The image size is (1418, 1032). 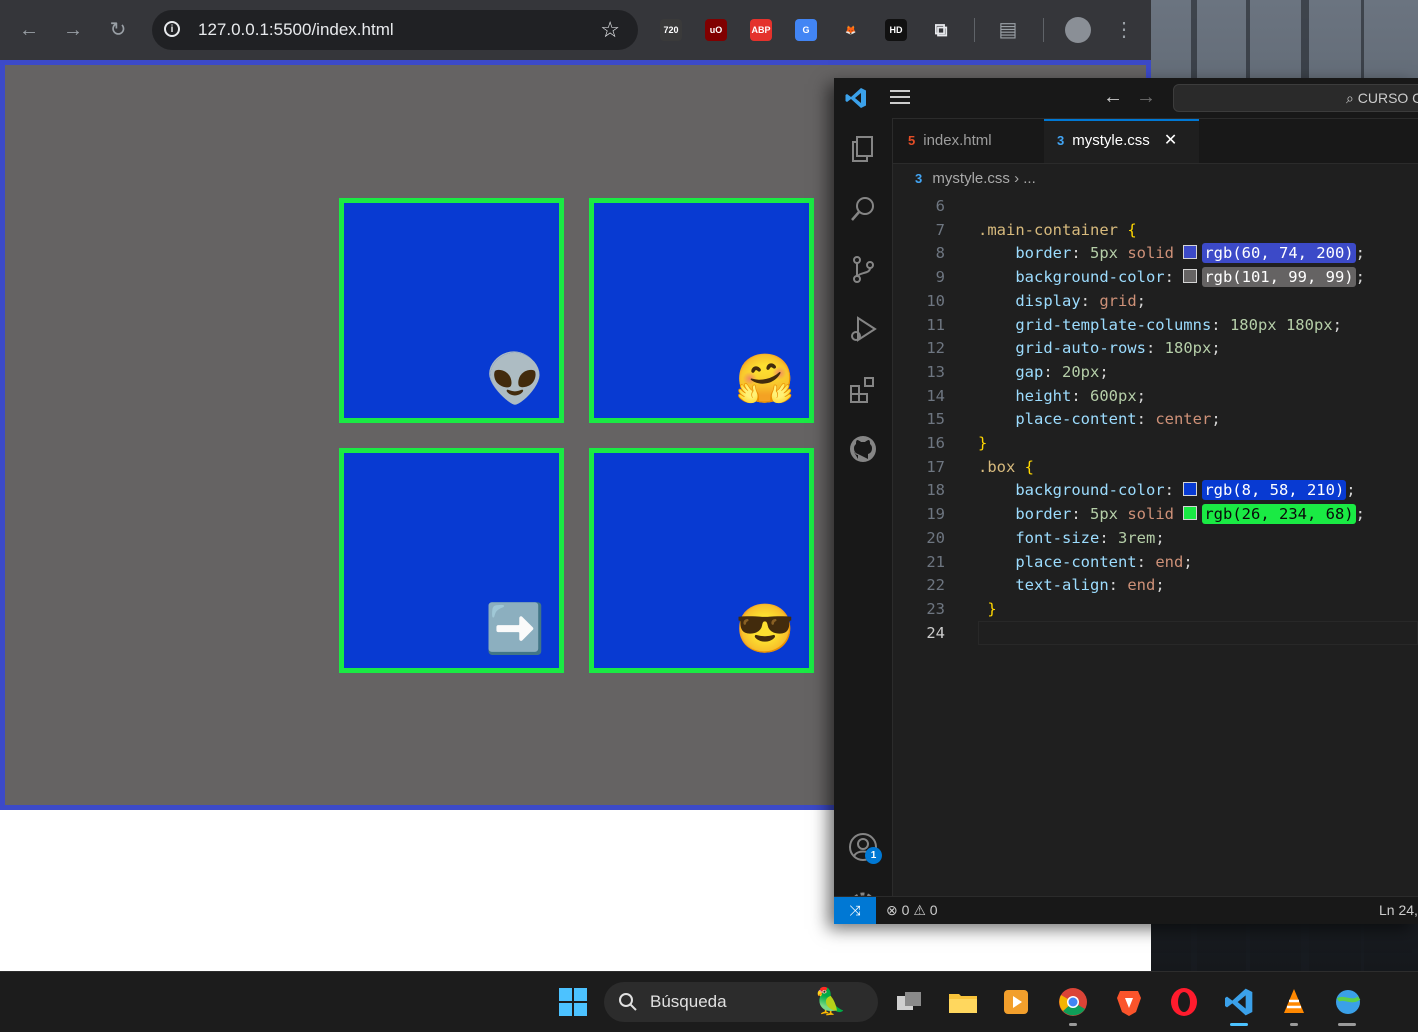 I want to click on running-indicator, so click(x=1294, y=1024).